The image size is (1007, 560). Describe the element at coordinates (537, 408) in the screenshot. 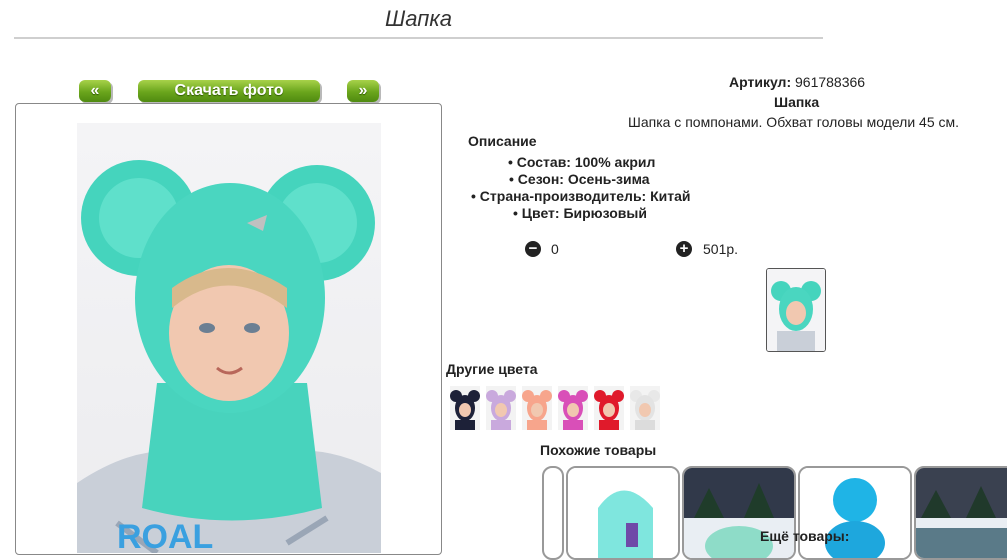

I see `color-swatch-peach` at that location.